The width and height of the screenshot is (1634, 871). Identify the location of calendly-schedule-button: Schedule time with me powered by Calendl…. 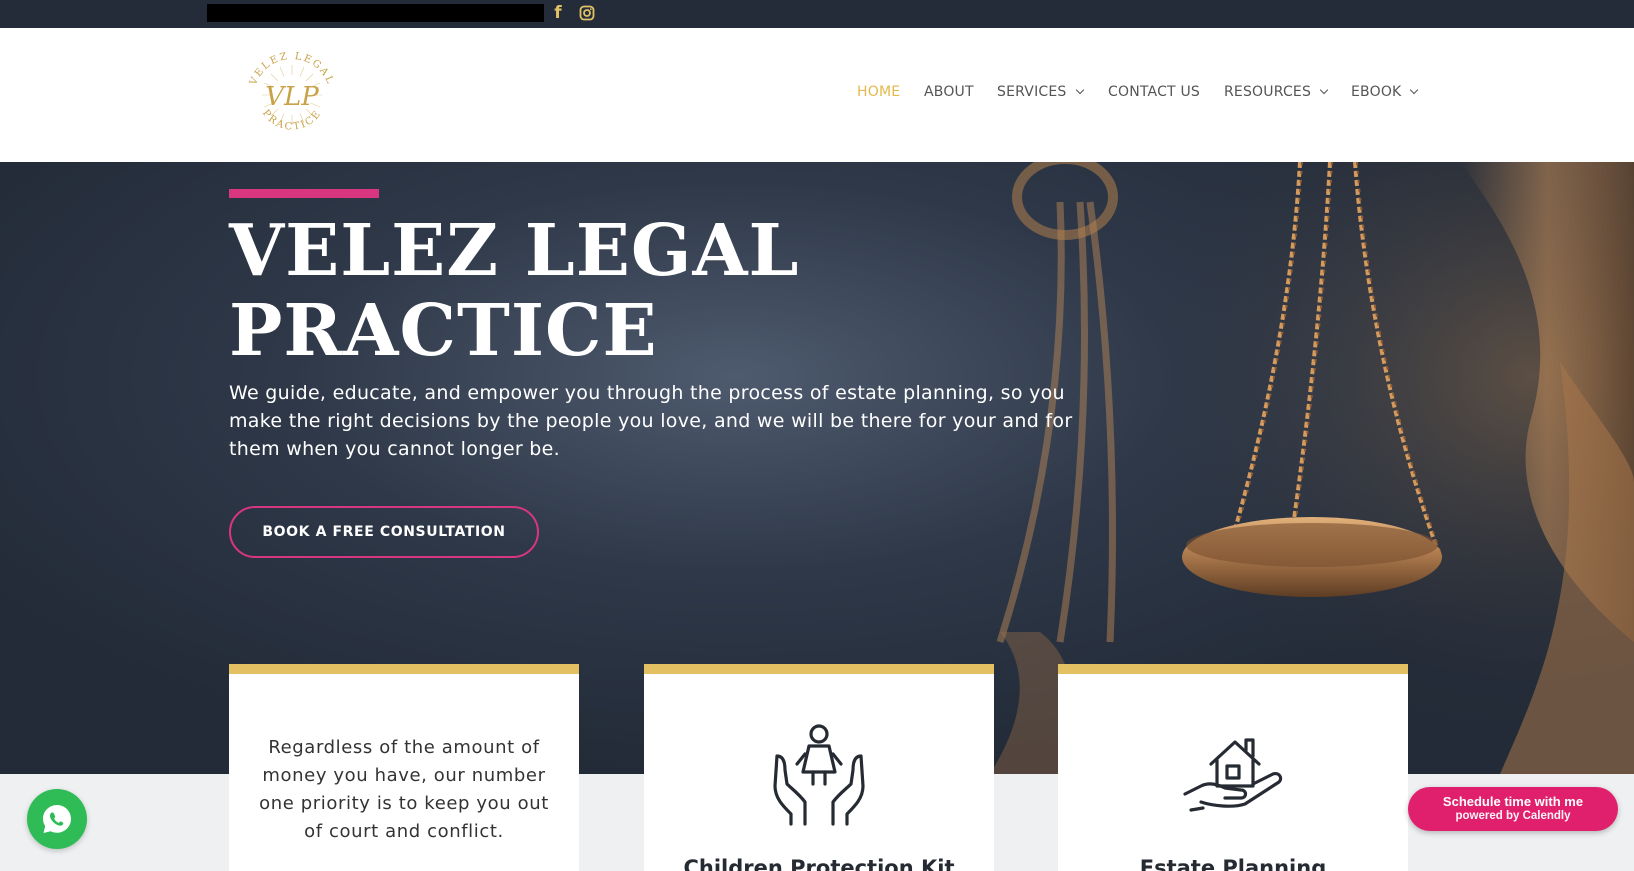
(1513, 809).